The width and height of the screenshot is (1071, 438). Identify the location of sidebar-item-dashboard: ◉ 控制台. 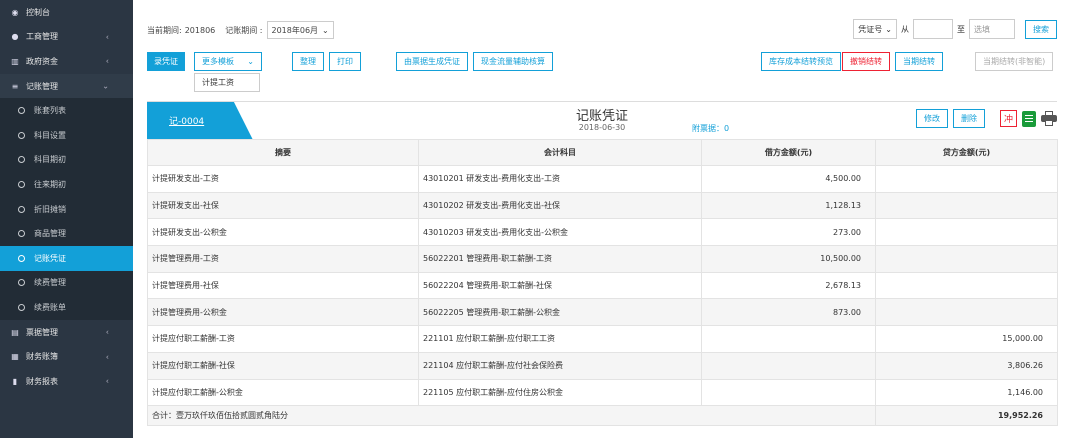
(66, 12).